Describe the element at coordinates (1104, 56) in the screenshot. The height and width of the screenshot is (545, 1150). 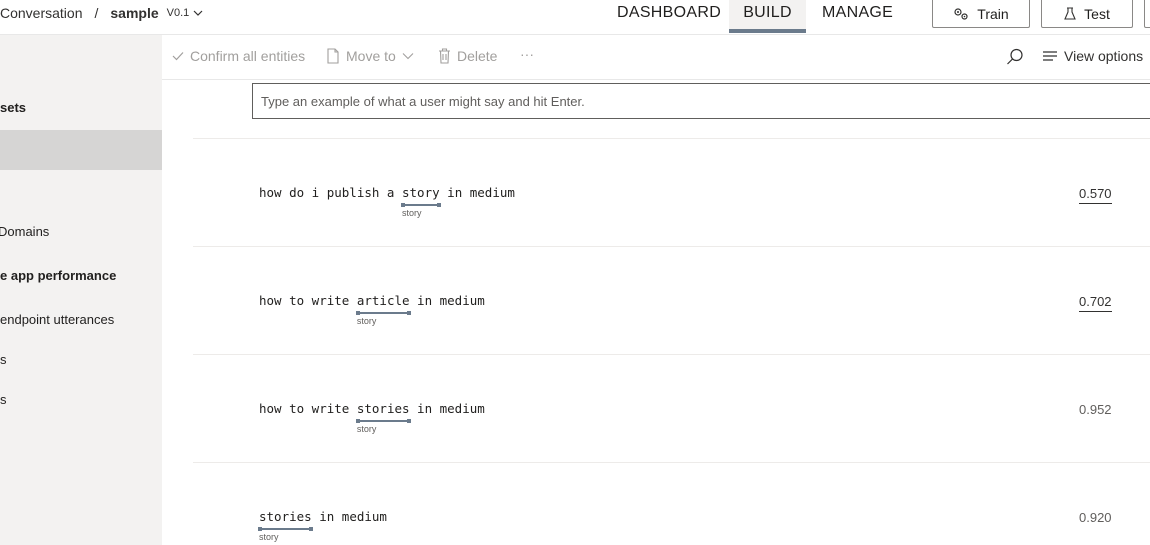
I see `view-options-label: View options` at that location.